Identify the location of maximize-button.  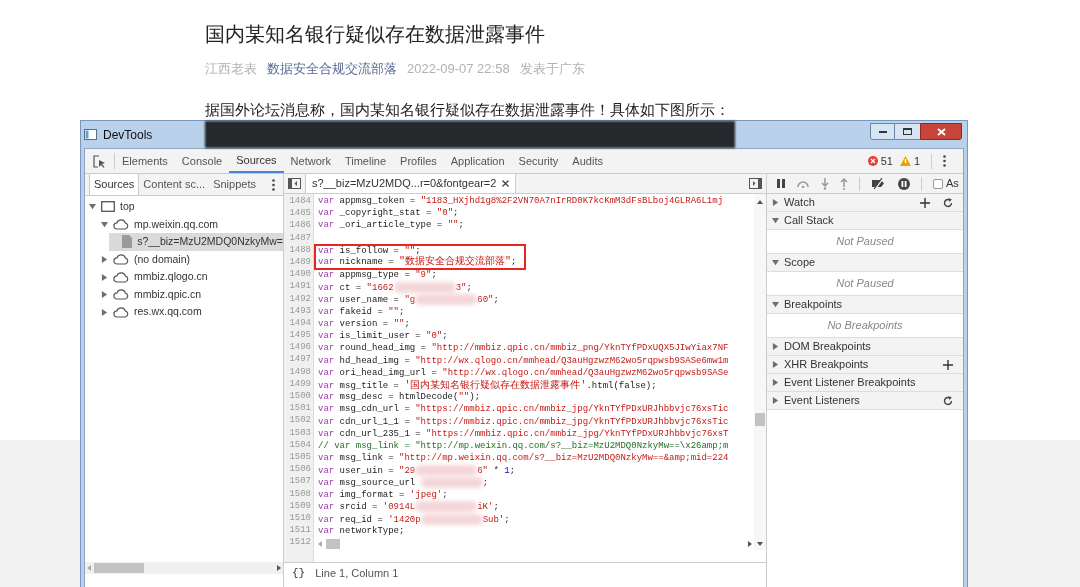
(907, 131).